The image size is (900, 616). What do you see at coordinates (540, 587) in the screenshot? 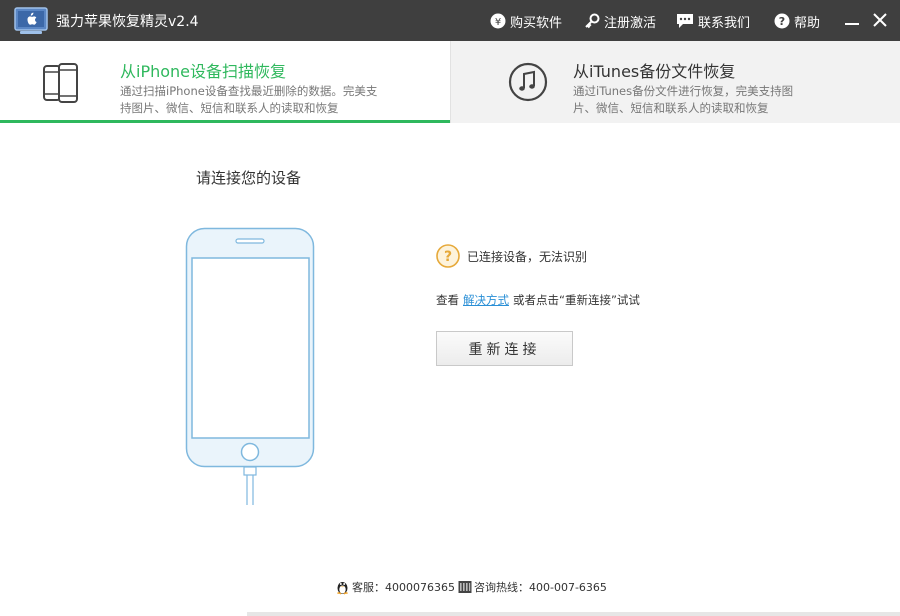
I see `hotline-text: 咨询热线：400-007-6365` at bounding box center [540, 587].